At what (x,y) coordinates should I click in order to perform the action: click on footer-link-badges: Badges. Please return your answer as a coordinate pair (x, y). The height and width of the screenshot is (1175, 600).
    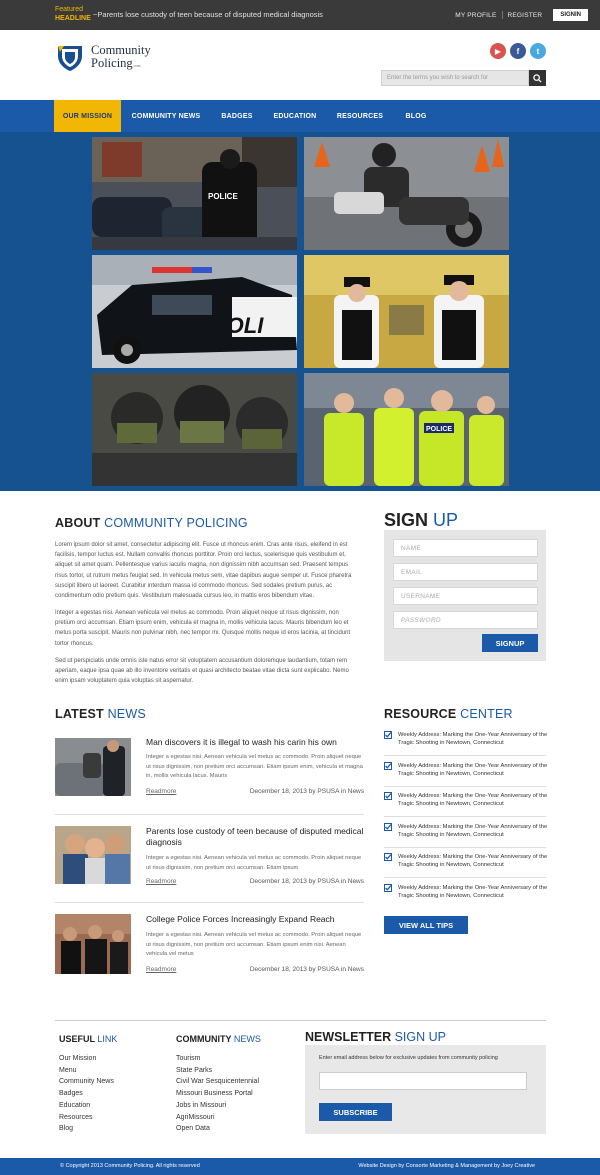
    Looking at the image, I should click on (86, 1094).